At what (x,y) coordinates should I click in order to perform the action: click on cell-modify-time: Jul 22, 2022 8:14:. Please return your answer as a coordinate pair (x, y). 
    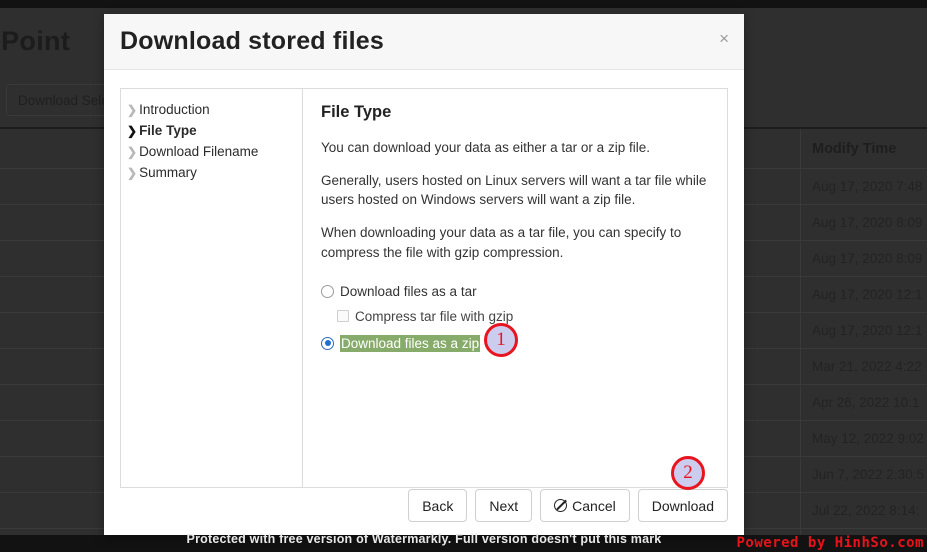
    Looking at the image, I should click on (866, 510).